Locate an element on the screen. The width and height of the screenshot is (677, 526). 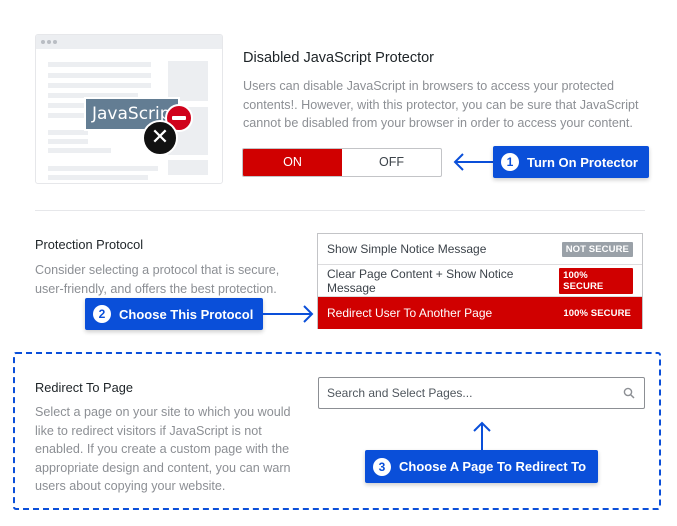
callout-label: Choose This Protocol is located at coordinates (186, 314).